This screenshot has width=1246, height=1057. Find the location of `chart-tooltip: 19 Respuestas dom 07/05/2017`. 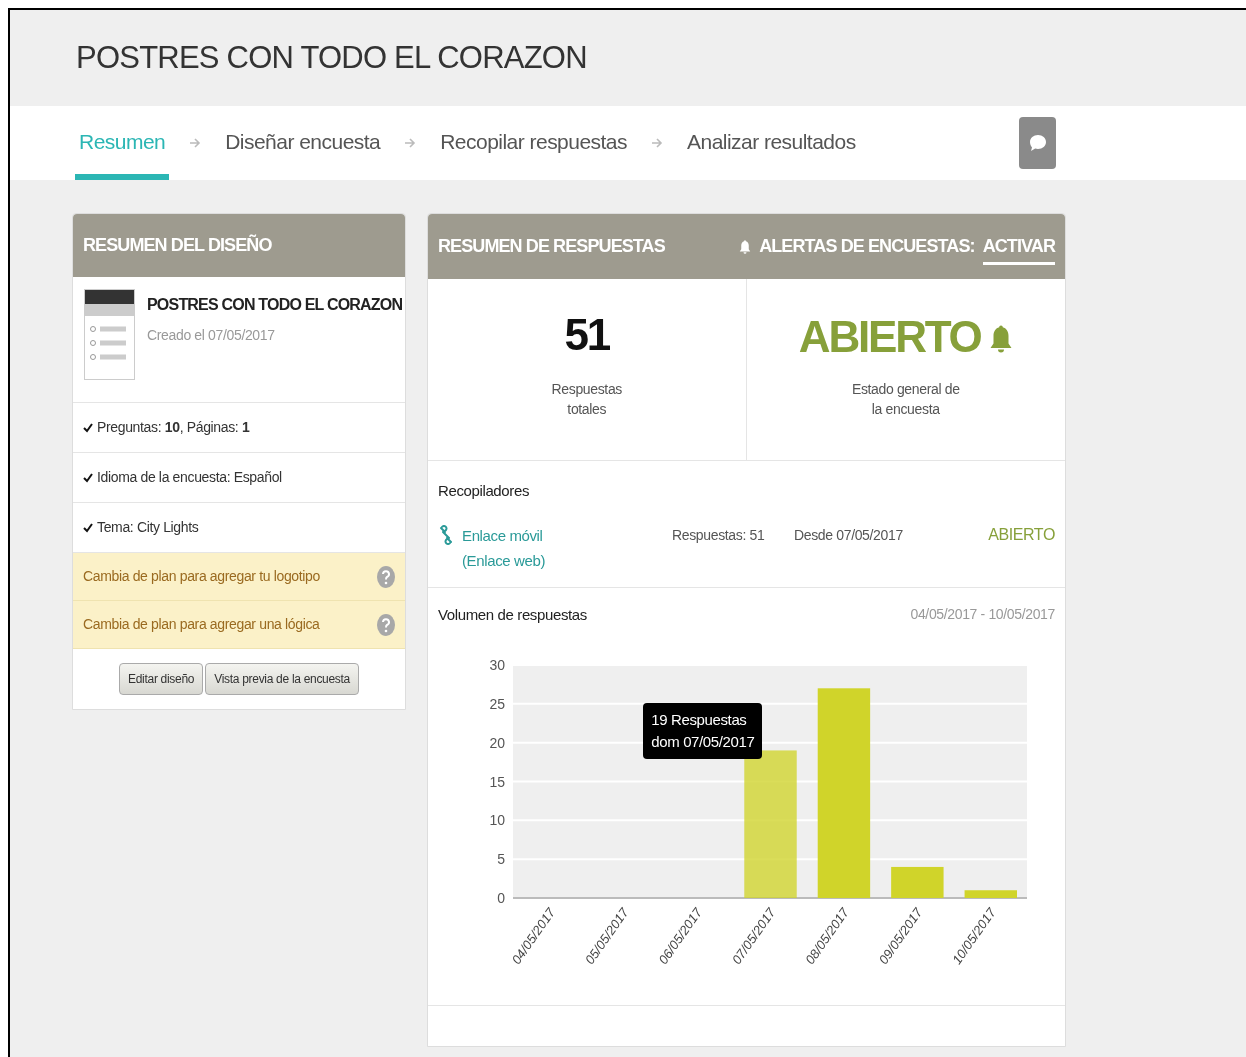

chart-tooltip: 19 Respuestas dom 07/05/2017 is located at coordinates (703, 730).